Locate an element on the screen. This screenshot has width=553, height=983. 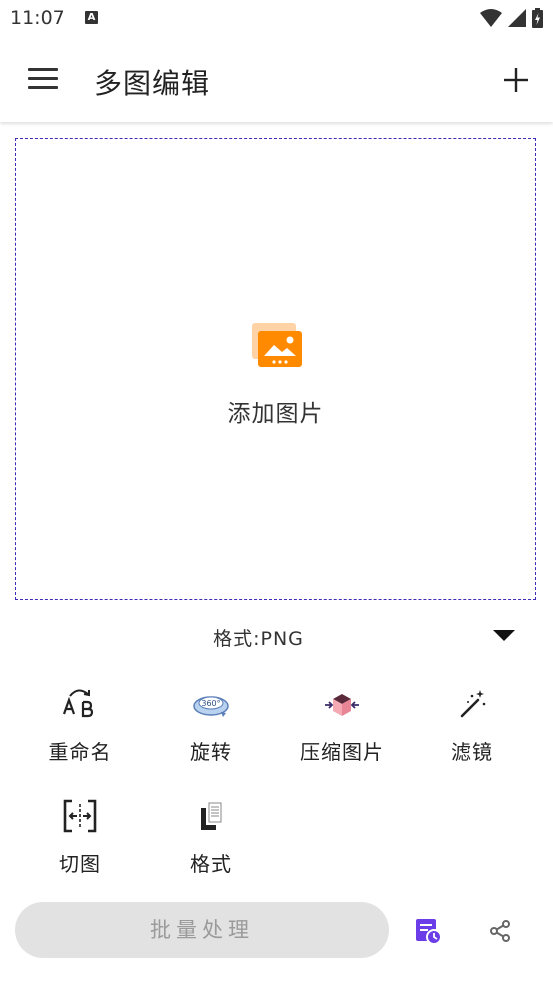
compress-box-icon is located at coordinates (342, 705).